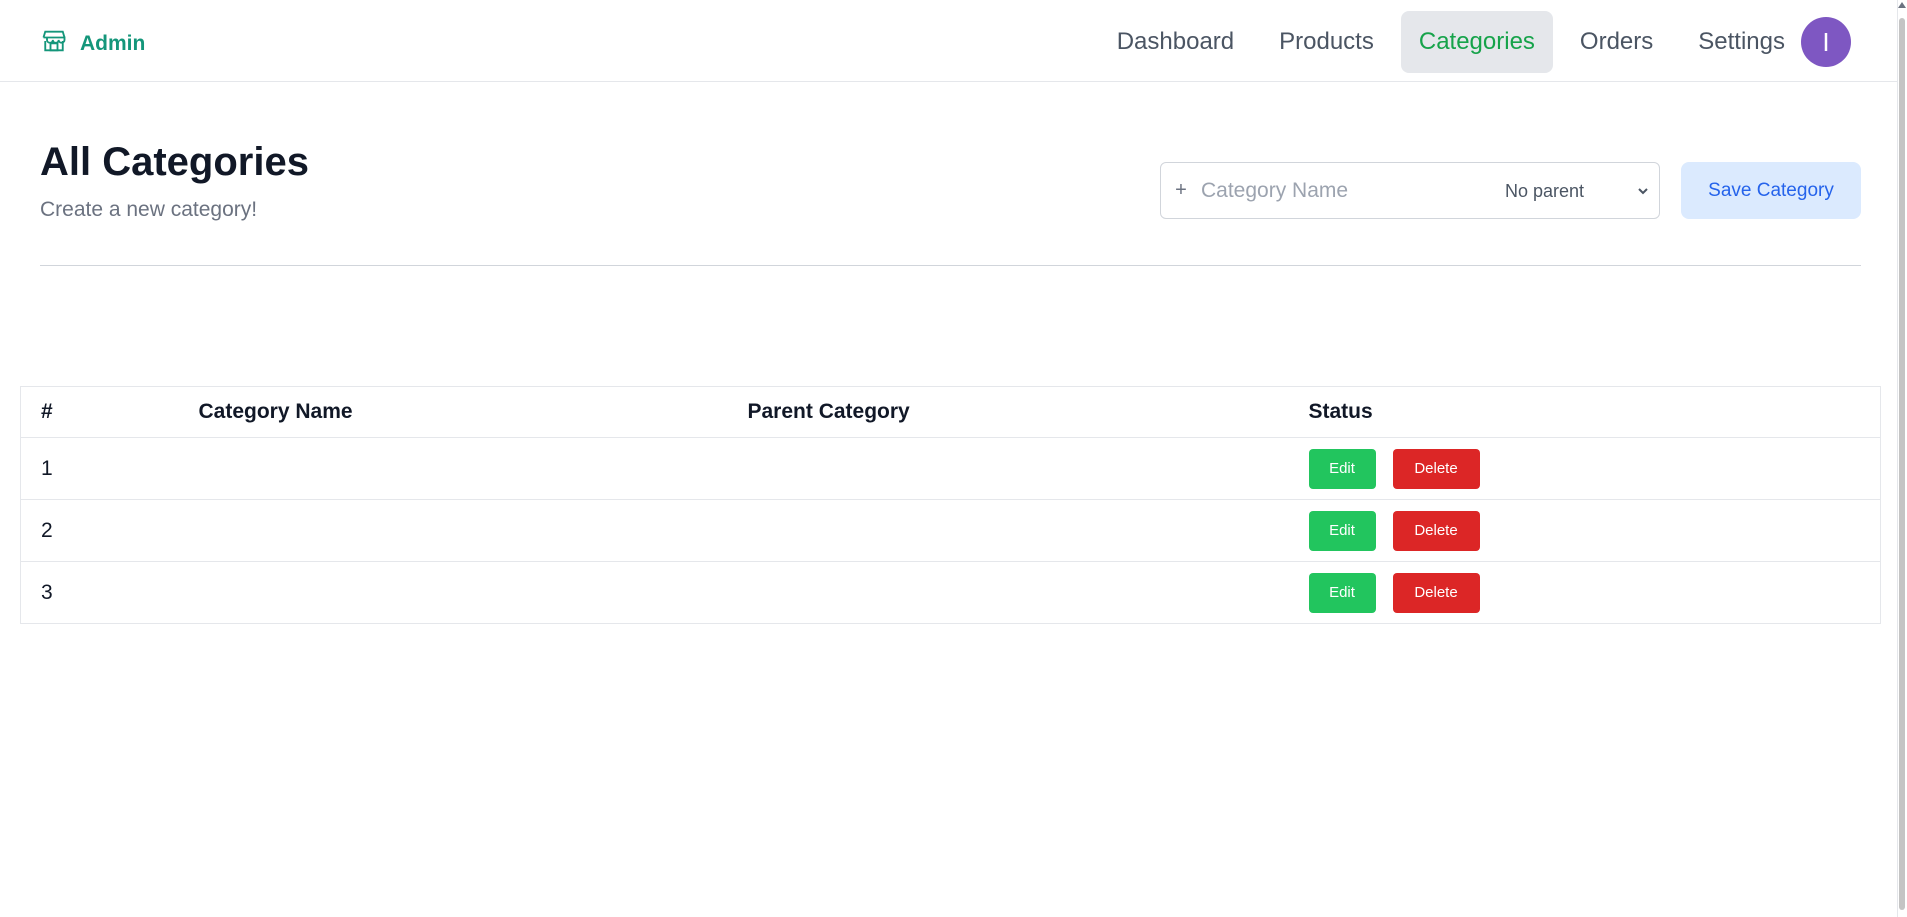 The image size is (1907, 917). I want to click on user-avatar: I, so click(1826, 42).